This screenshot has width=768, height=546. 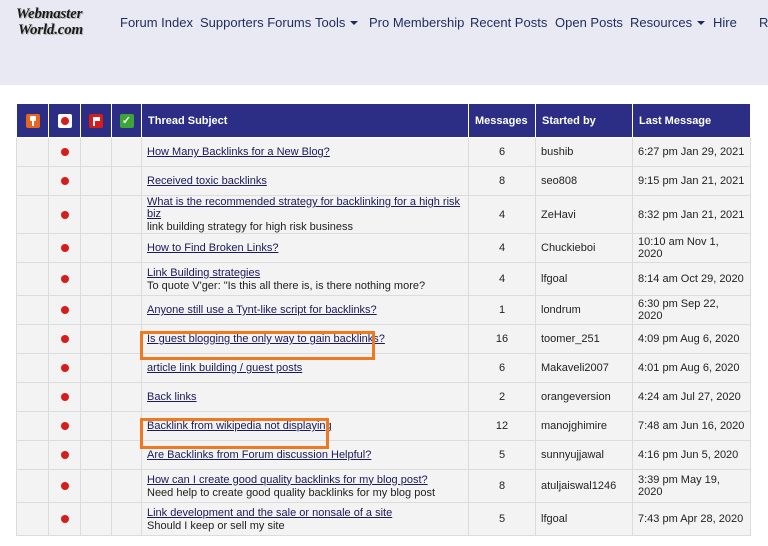 What do you see at coordinates (691, 248) in the screenshot?
I see `last-message-time: 10:10 am Nov 1, 2020` at bounding box center [691, 248].